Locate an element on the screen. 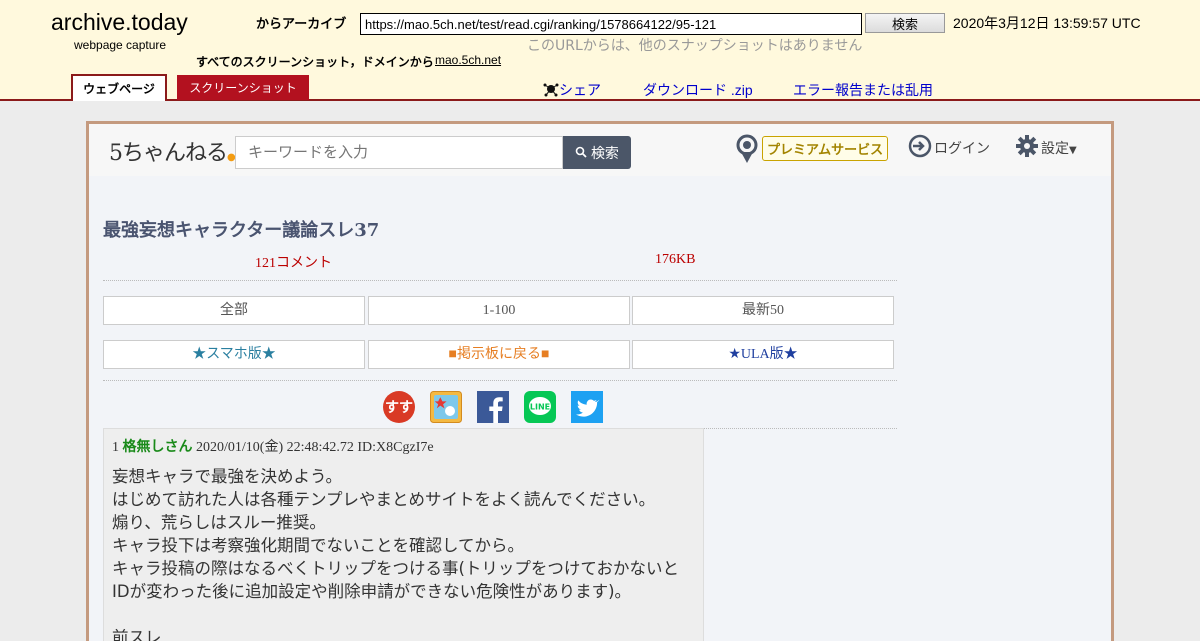 The image size is (1200, 641). facebook-icon is located at coordinates (493, 407).